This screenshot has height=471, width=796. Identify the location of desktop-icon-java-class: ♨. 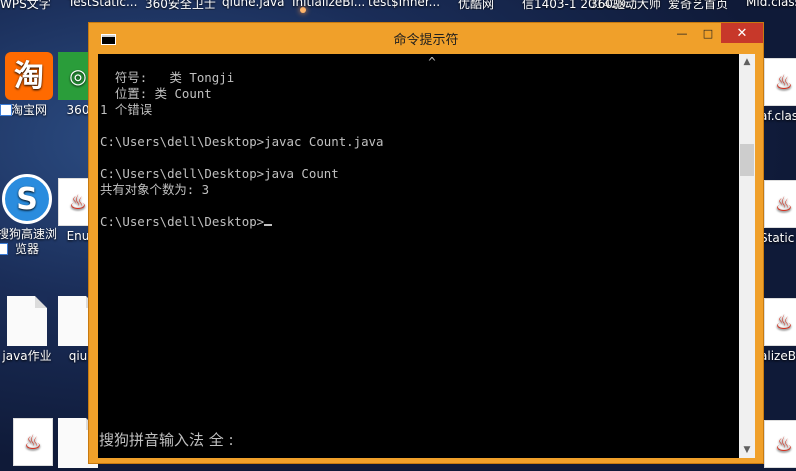
(33, 443).